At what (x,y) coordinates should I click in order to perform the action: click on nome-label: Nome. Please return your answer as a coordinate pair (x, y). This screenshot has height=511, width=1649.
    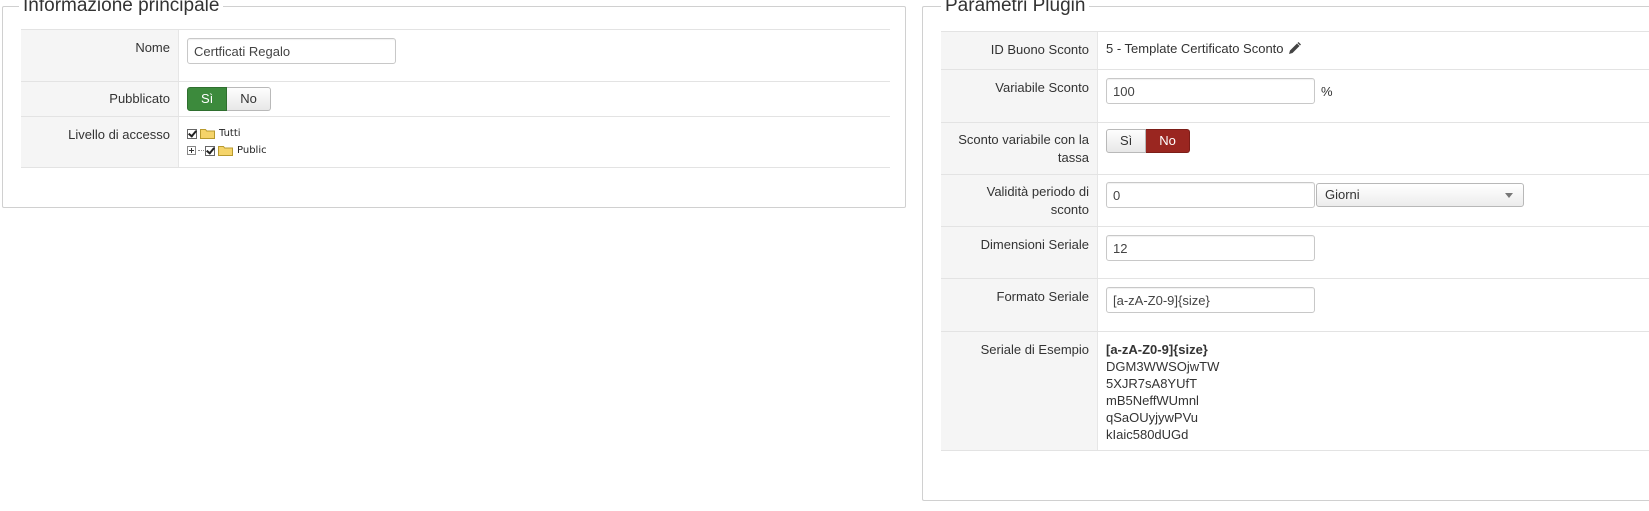
    Looking at the image, I should click on (100, 55).